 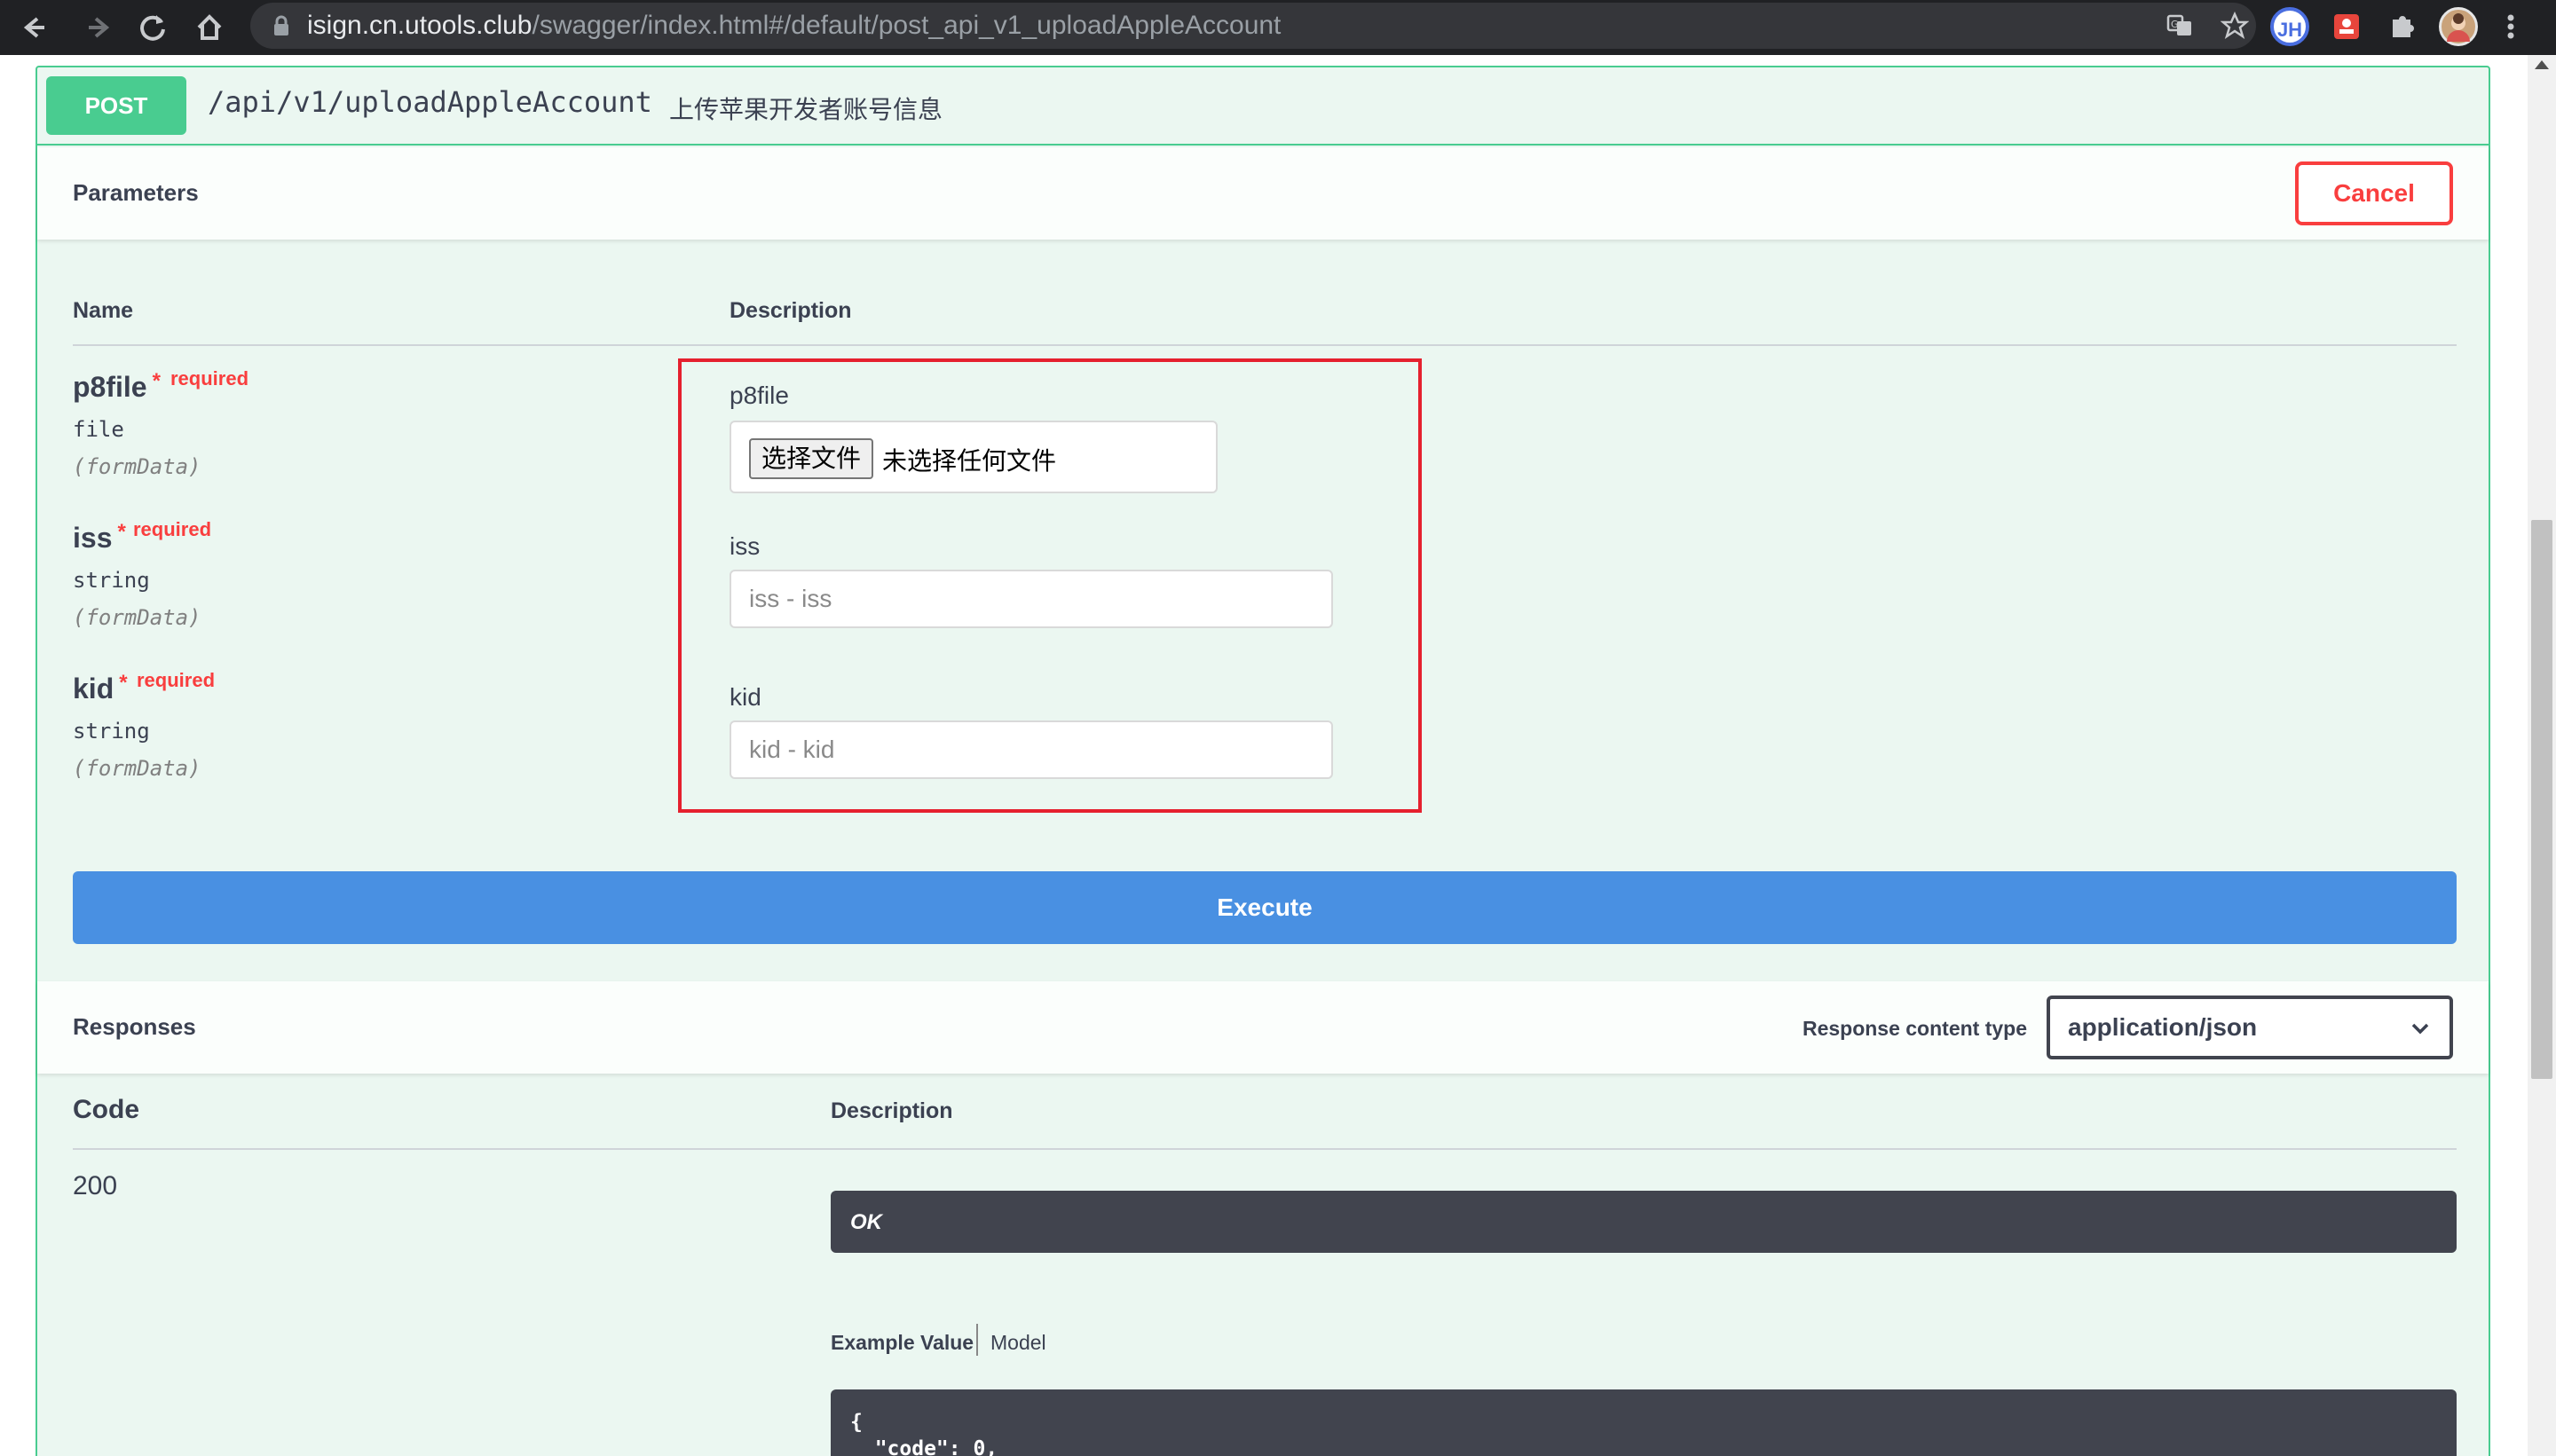 I want to click on col-description-header: Description, so click(x=791, y=310).